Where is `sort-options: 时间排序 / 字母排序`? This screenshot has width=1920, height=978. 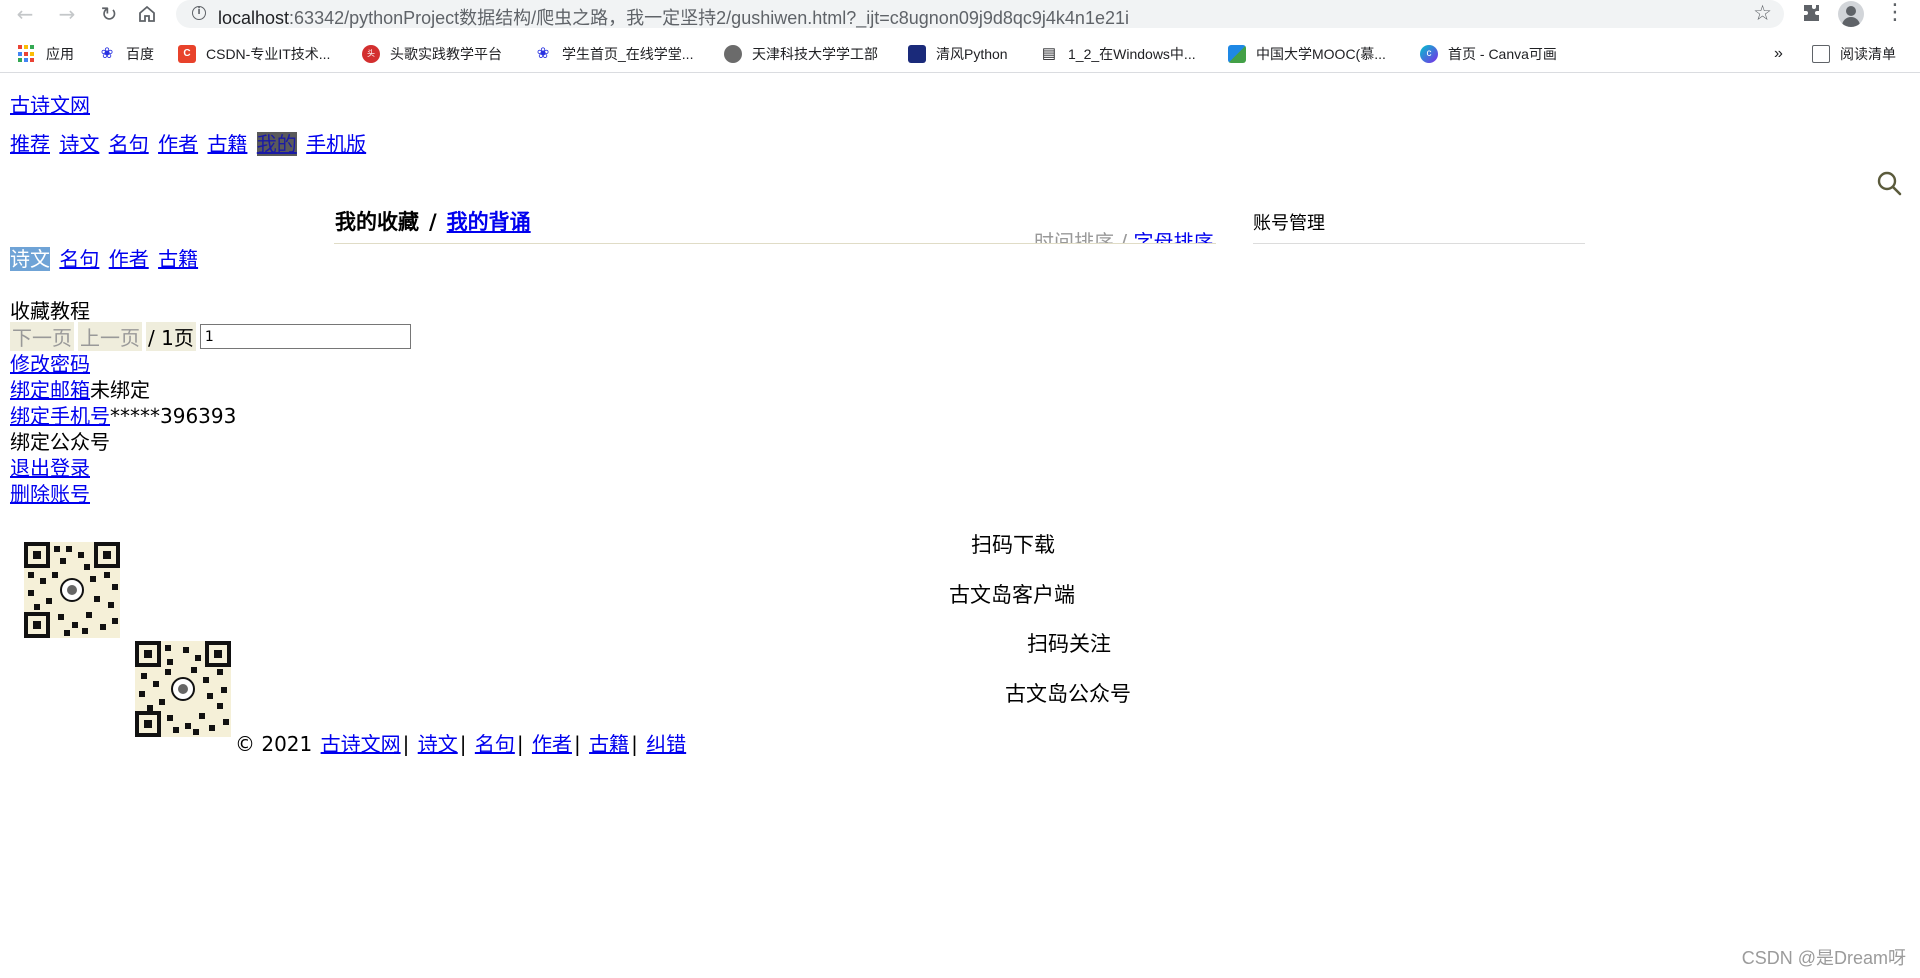
sort-options: 时间排序 / 字母排序 is located at coordinates (1129, 233).